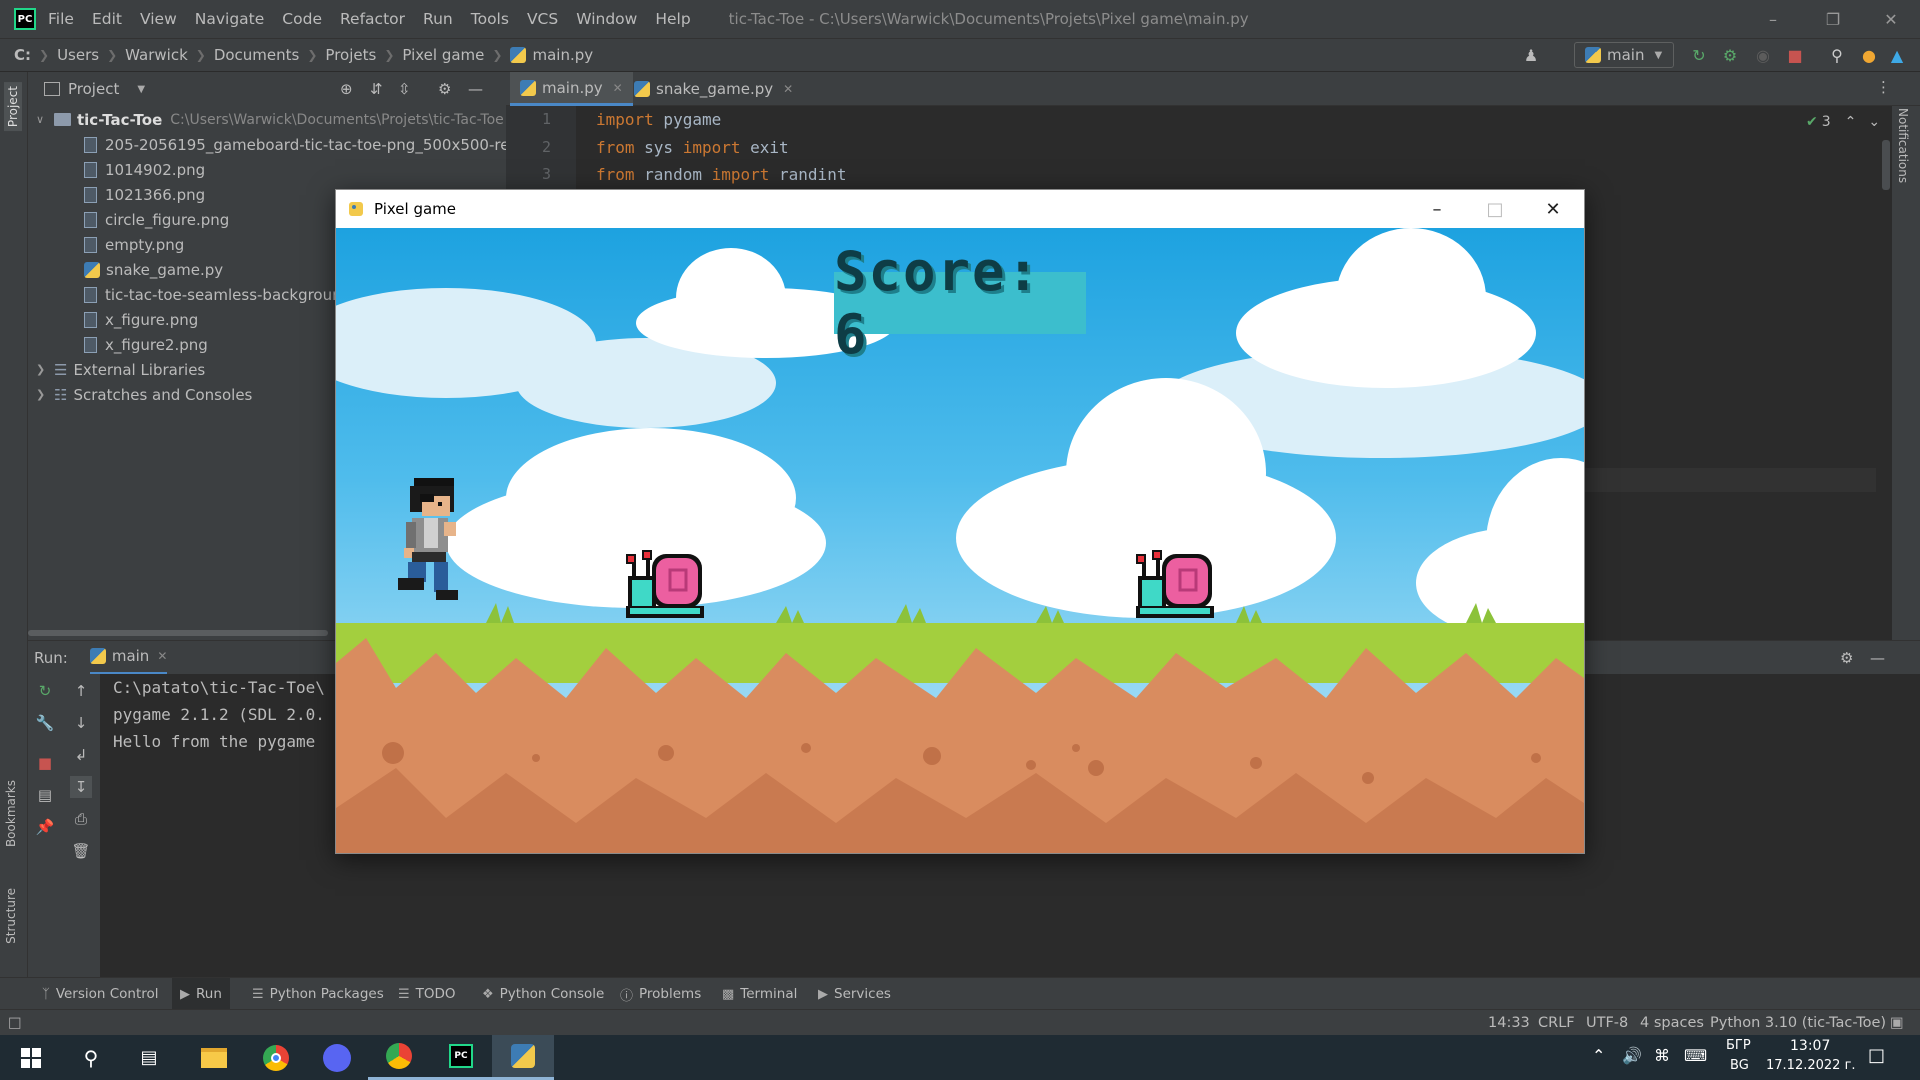 Image resolution: width=1920 pixels, height=1080 pixels. I want to click on chevron-down-icon: ⌄, so click(1874, 122).